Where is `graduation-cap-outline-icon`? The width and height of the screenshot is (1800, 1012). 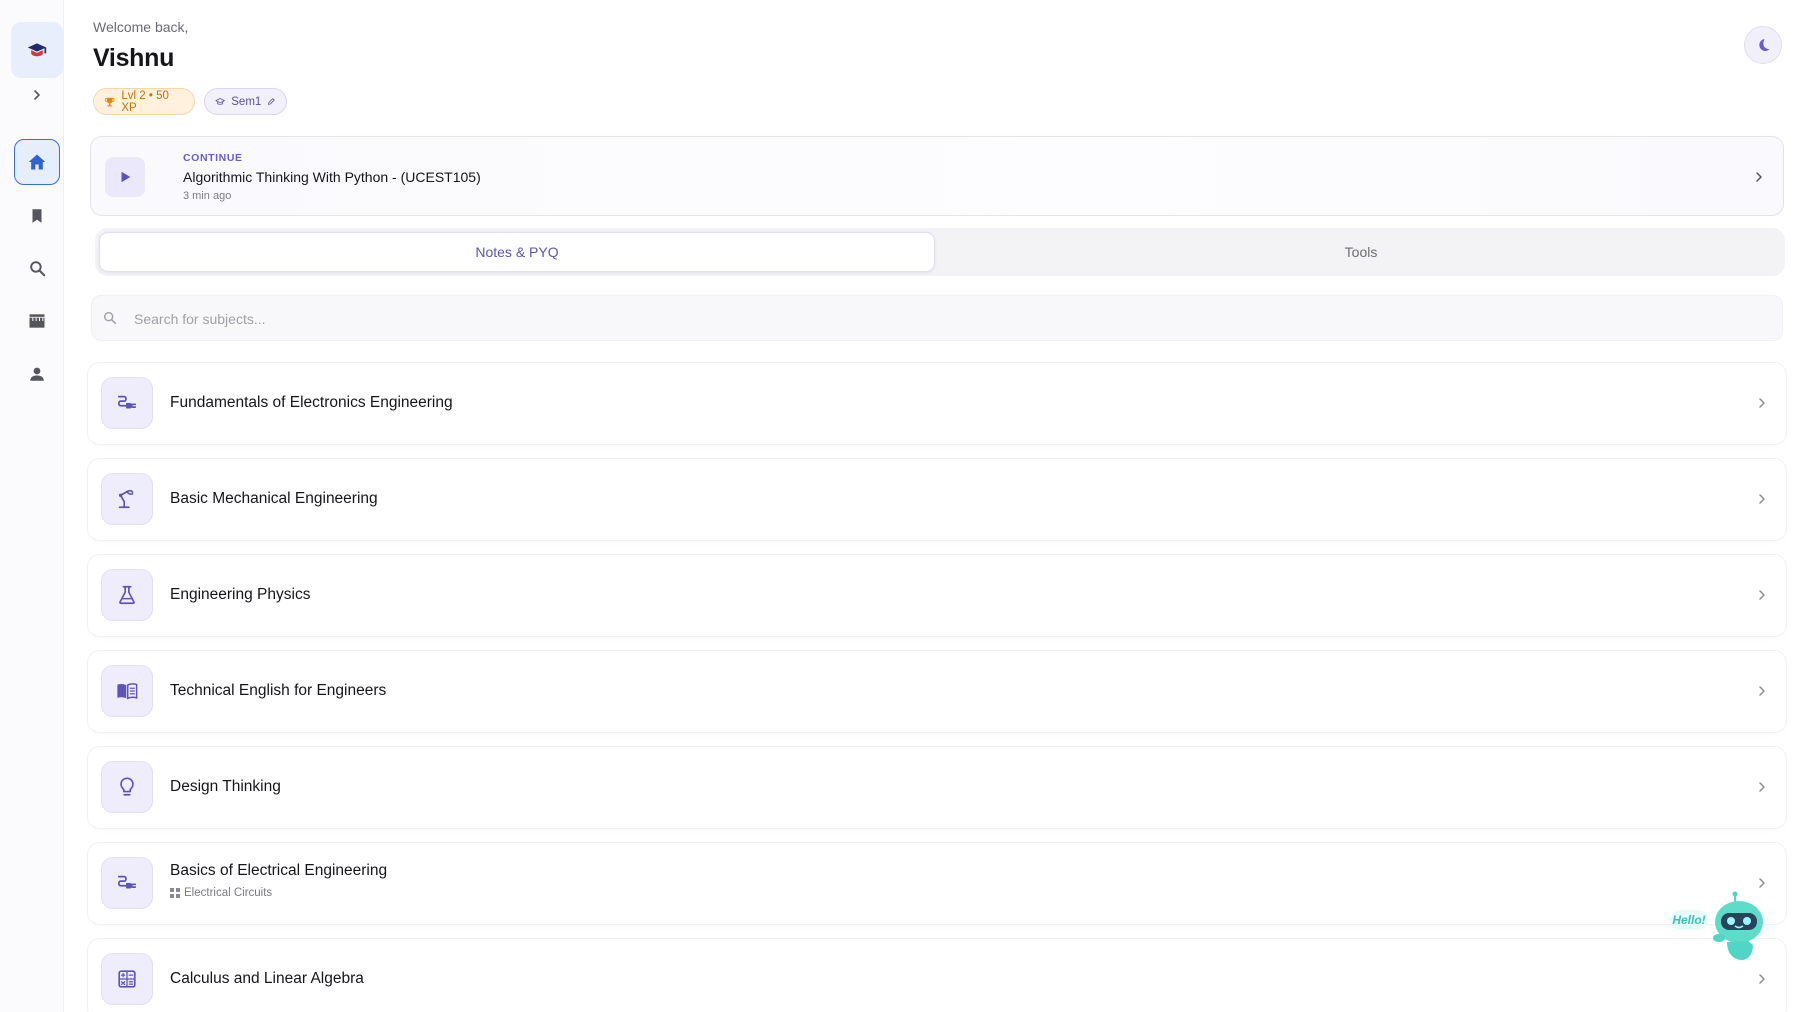 graduation-cap-outline-icon is located at coordinates (220, 101).